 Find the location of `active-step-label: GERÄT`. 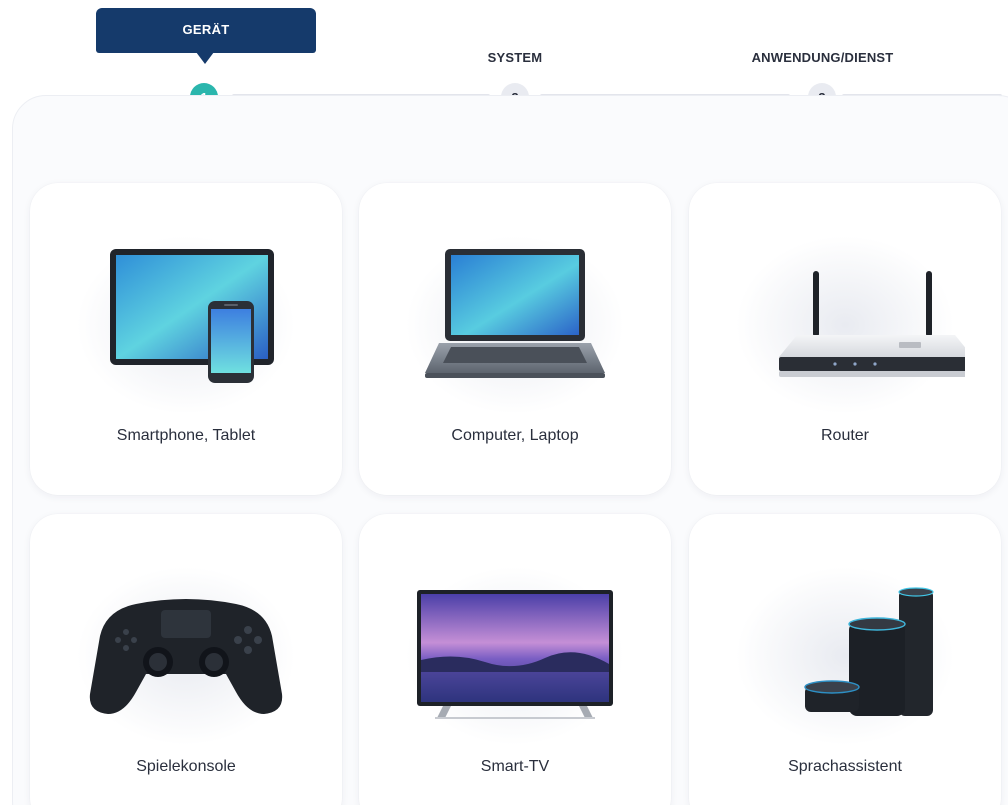

active-step-label: GERÄT is located at coordinates (206, 29).